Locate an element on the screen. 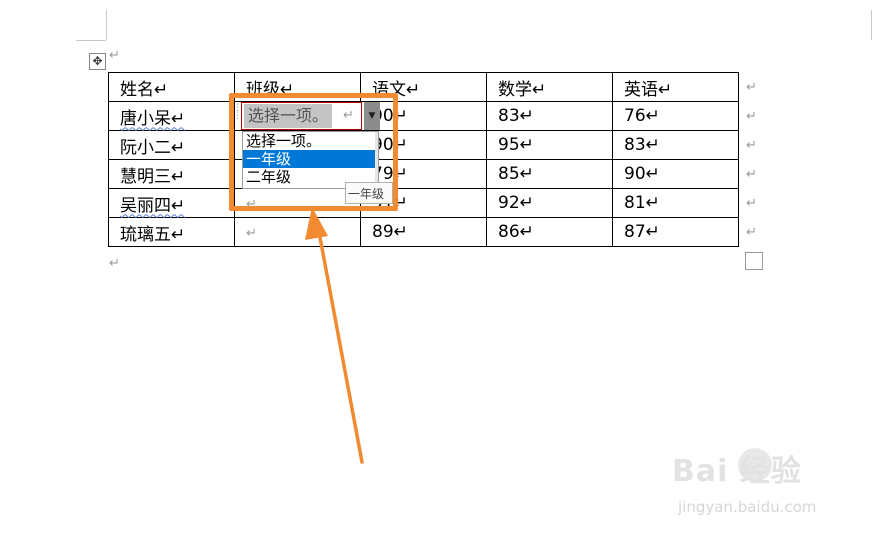 The image size is (875, 537). baidu-watermark: Bai 经验 jingyan.baidu.com is located at coordinates (752, 486).